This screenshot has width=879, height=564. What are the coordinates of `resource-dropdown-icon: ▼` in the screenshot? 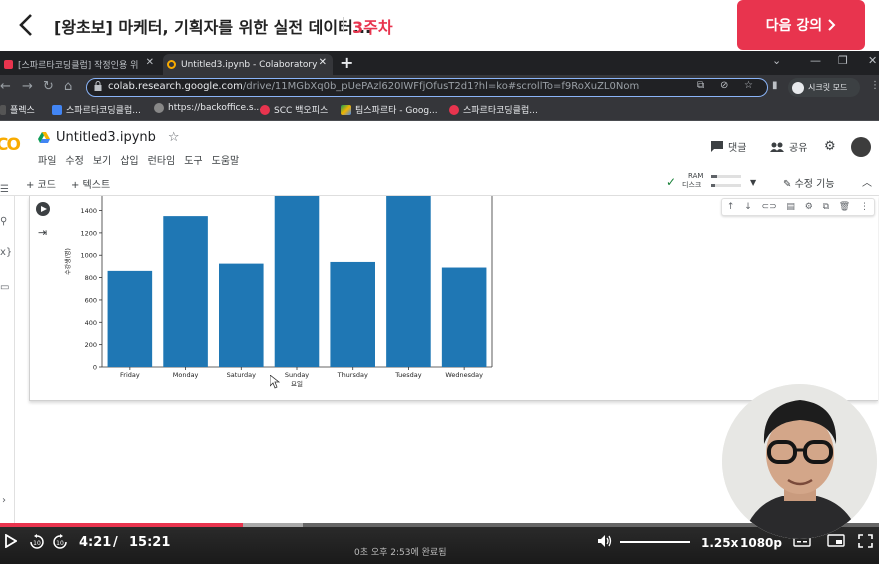 It's located at (753, 182).